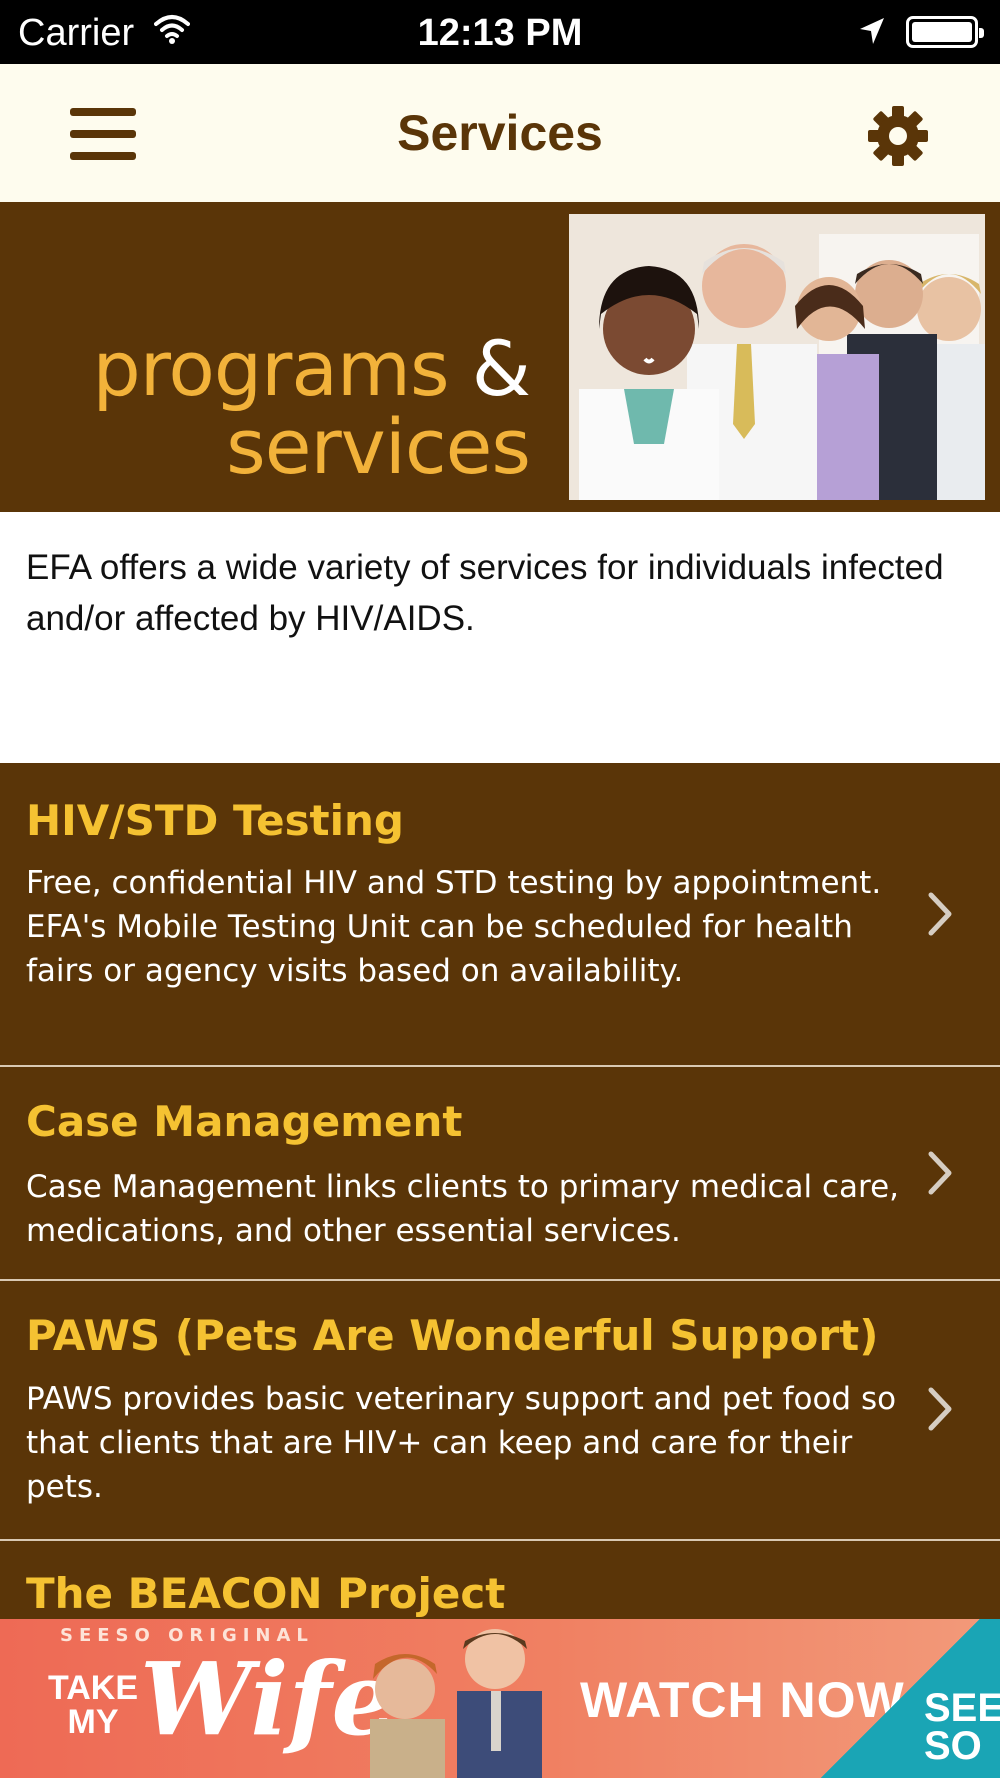 This screenshot has height=1778, width=1000. I want to click on ad-take-word: TAKE, so click(93, 1688).